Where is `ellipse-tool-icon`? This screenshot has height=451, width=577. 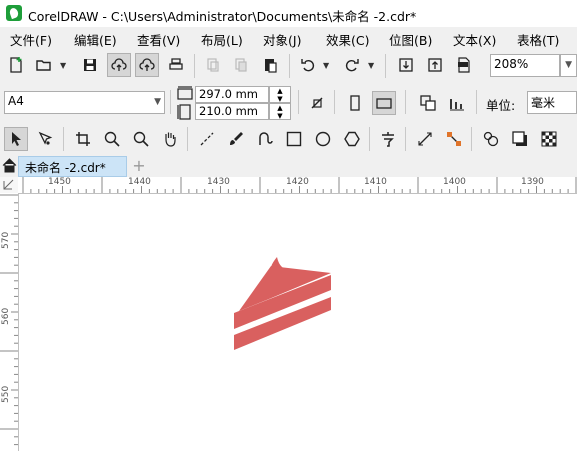
ellipse-tool-icon is located at coordinates (323, 139).